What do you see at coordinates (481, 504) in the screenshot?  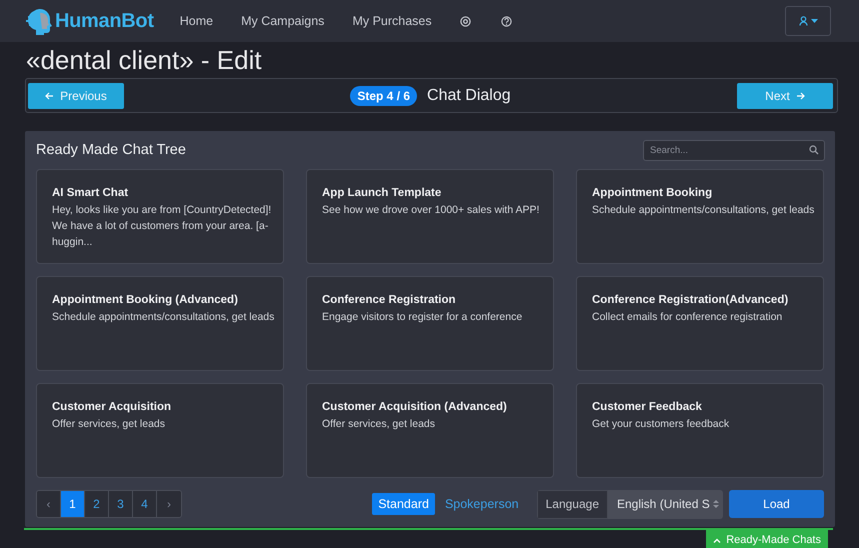 I see `mode-toggle: Spokeperson` at bounding box center [481, 504].